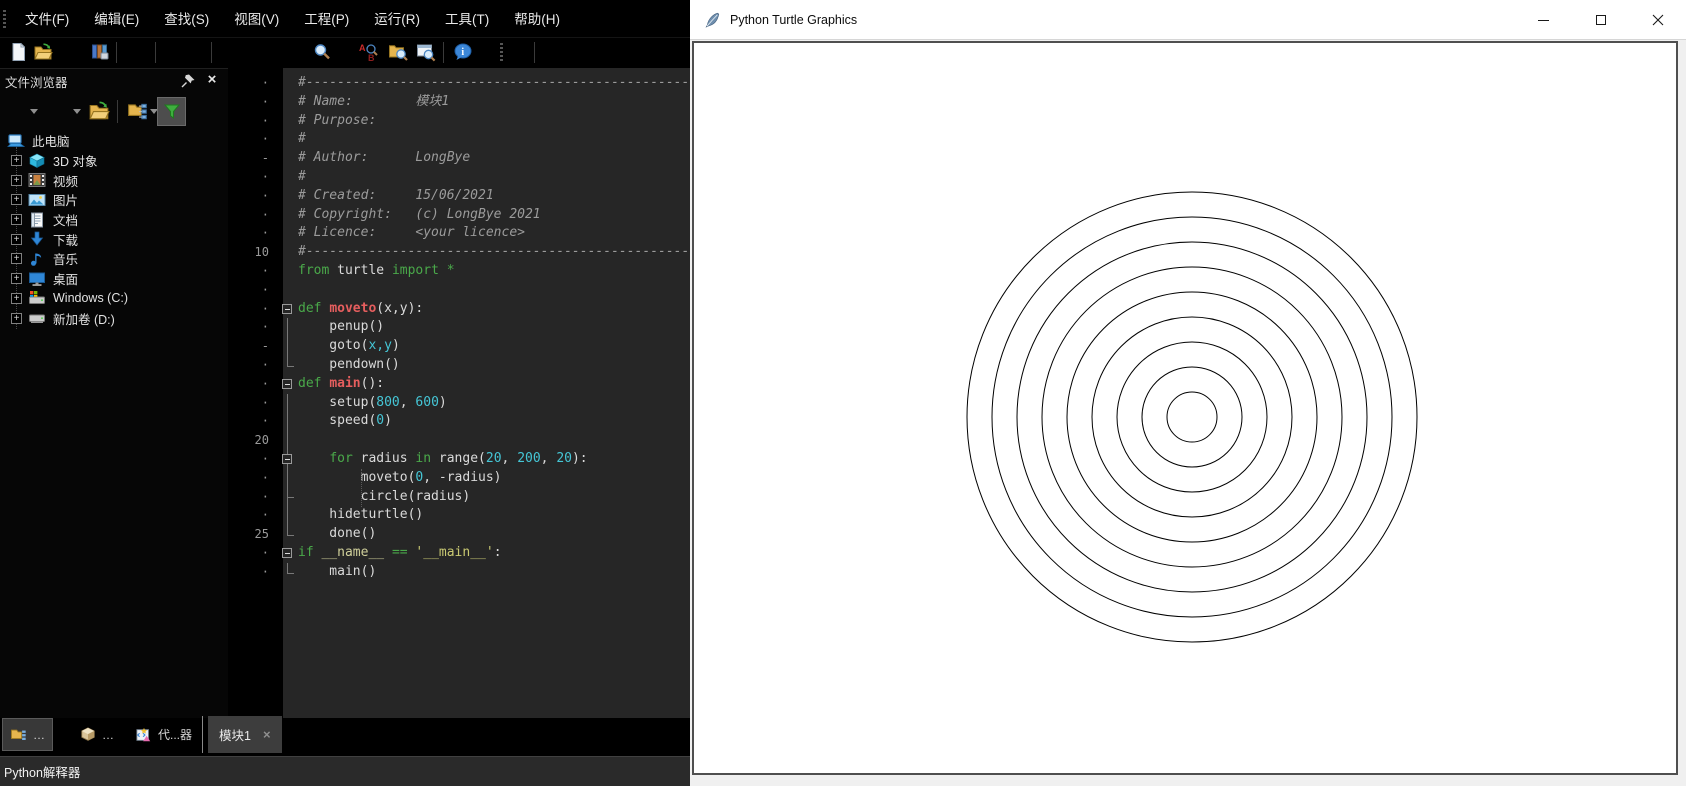  I want to click on tree-item-5: + 下载, so click(114, 239).